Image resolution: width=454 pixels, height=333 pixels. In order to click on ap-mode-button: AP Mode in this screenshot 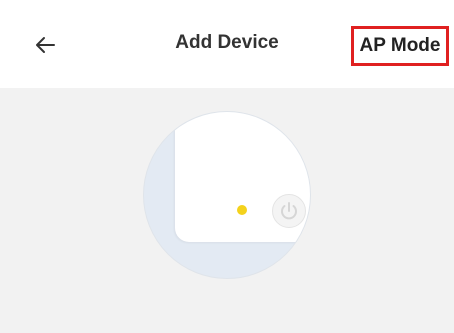, I will do `click(400, 46)`.